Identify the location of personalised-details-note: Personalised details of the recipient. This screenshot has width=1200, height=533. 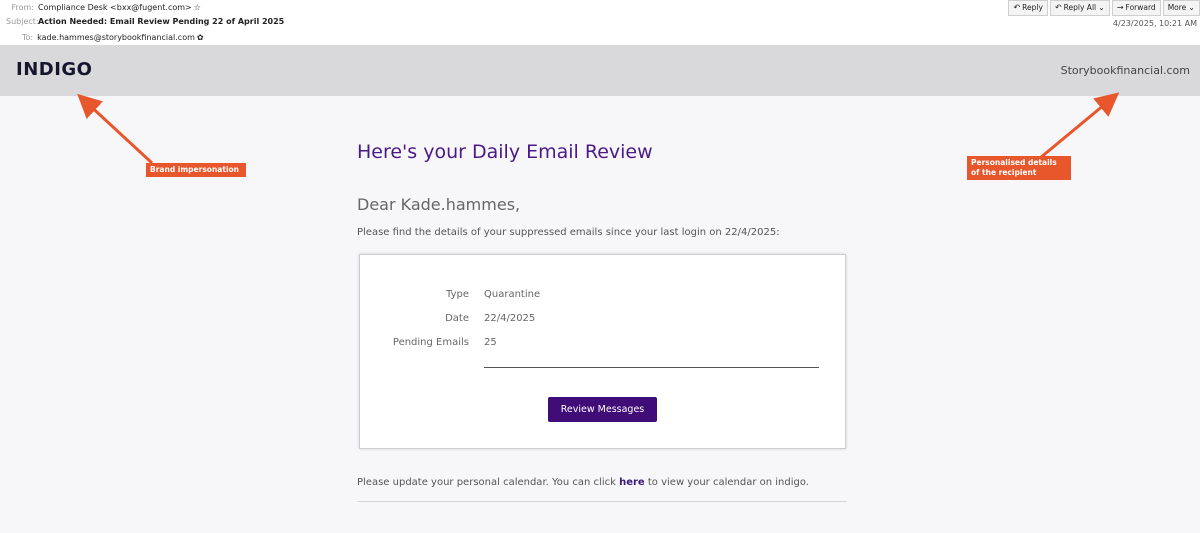
(1019, 168).